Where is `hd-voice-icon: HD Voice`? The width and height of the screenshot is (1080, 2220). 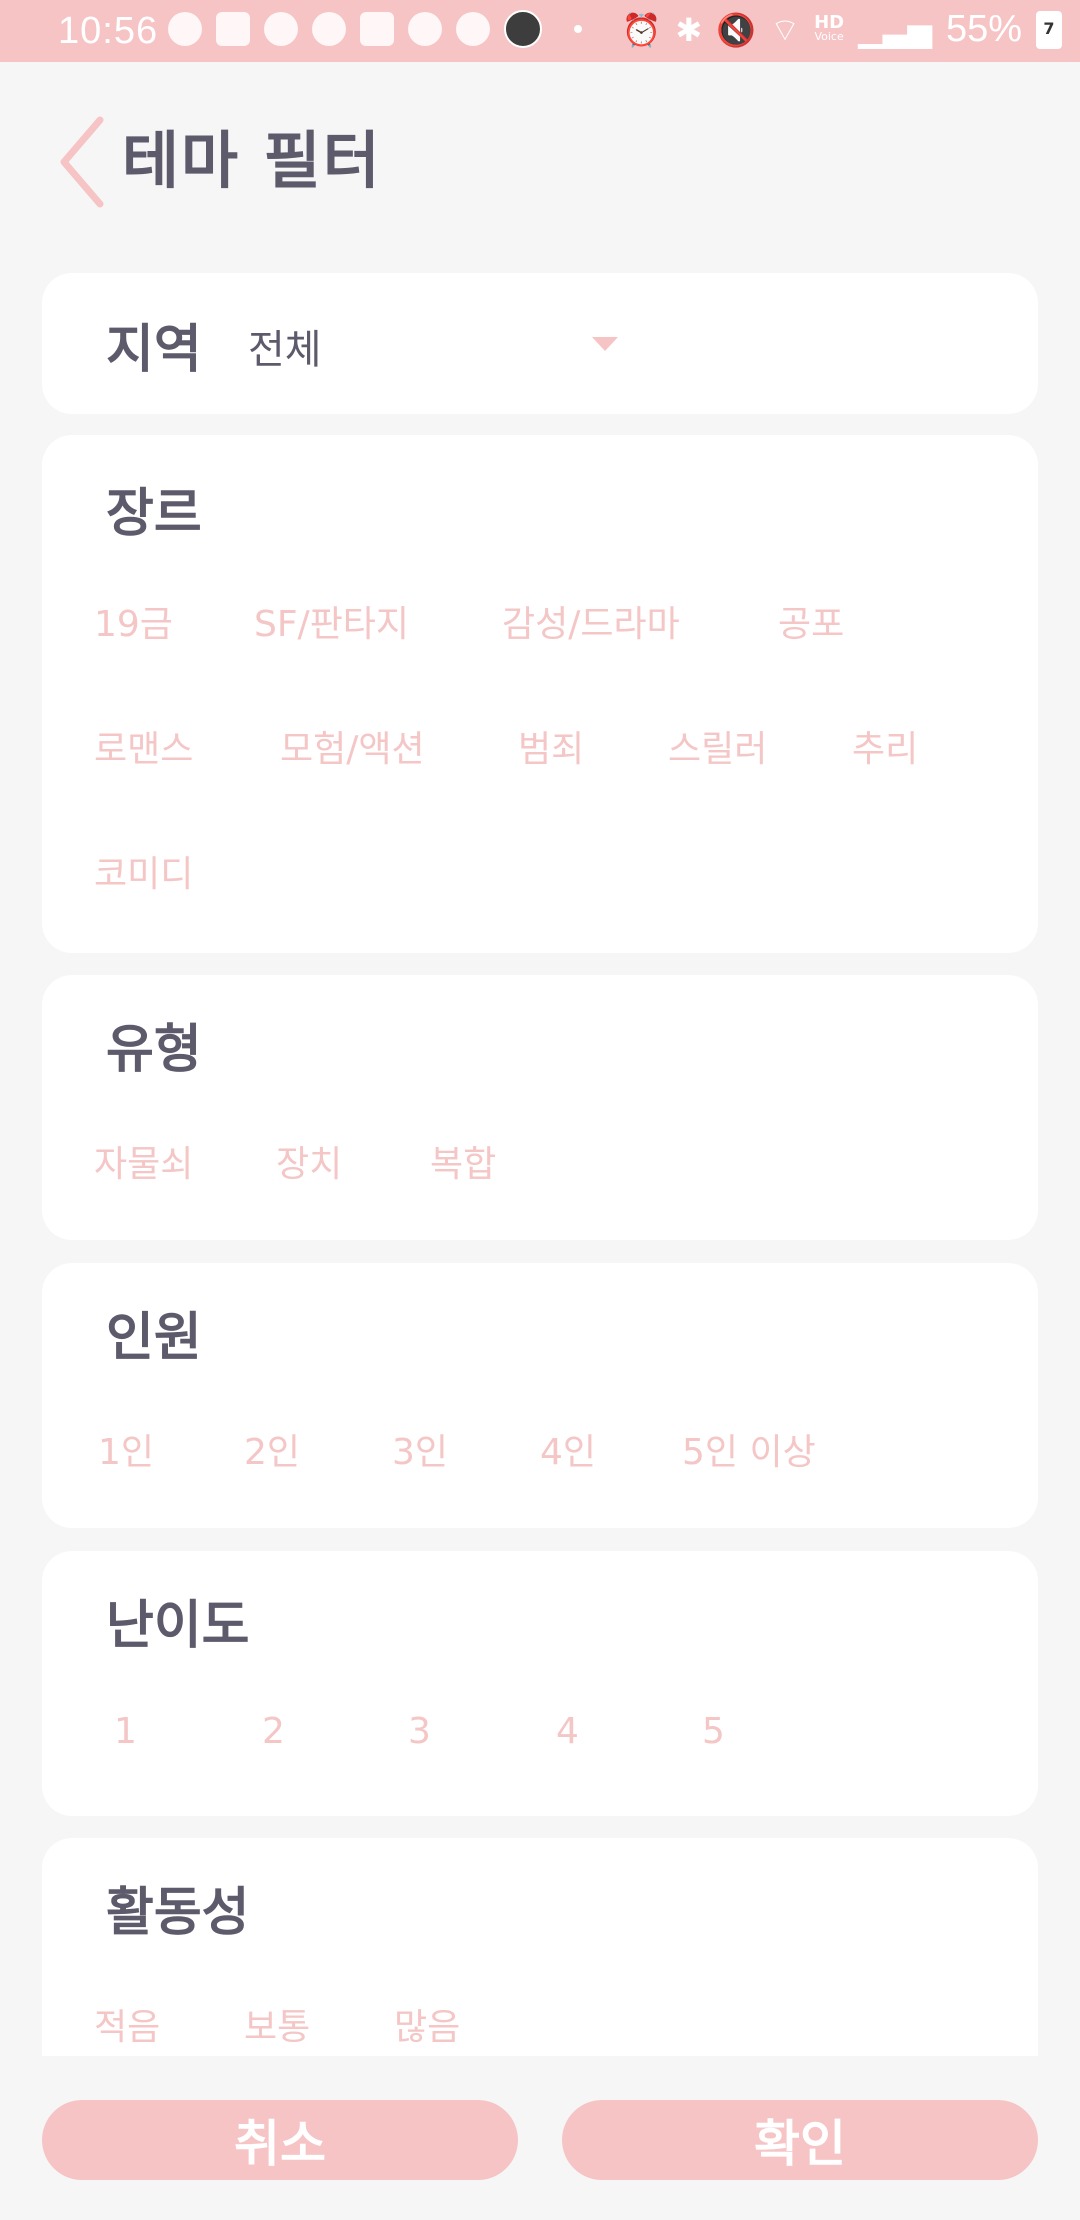 hd-voice-icon: HD Voice is located at coordinates (829, 27).